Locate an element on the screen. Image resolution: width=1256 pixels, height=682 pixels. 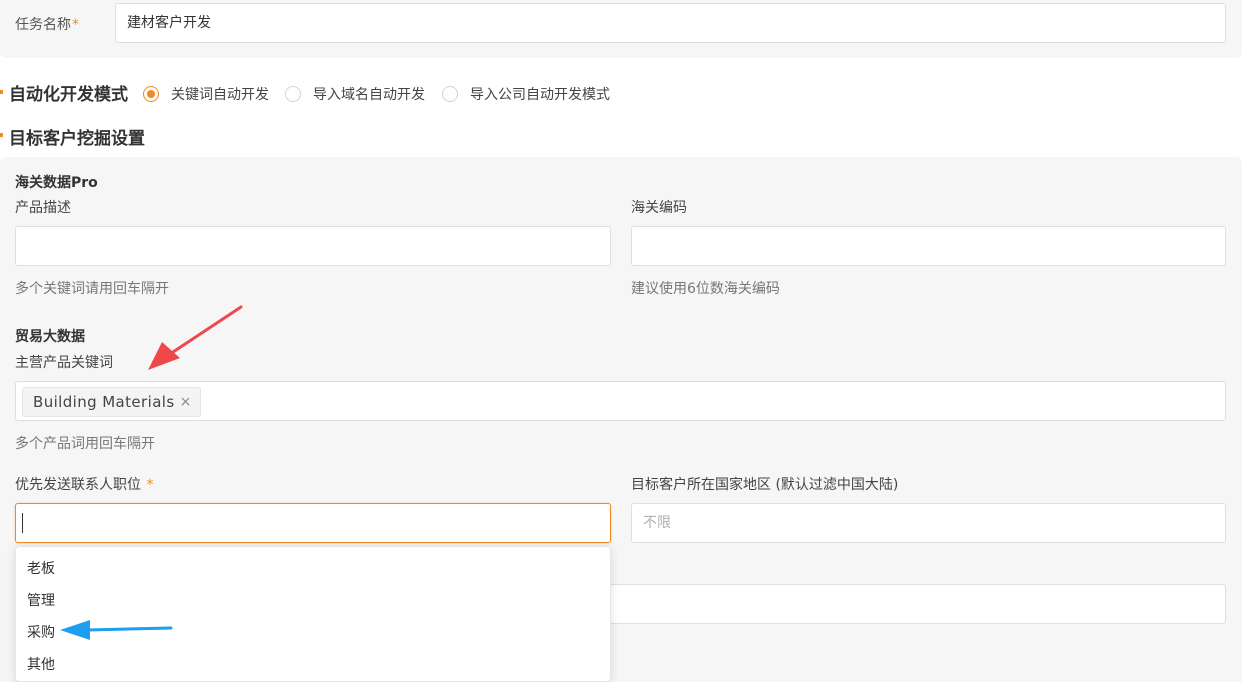
radio-label: 关键词自动开发 is located at coordinates (220, 95).